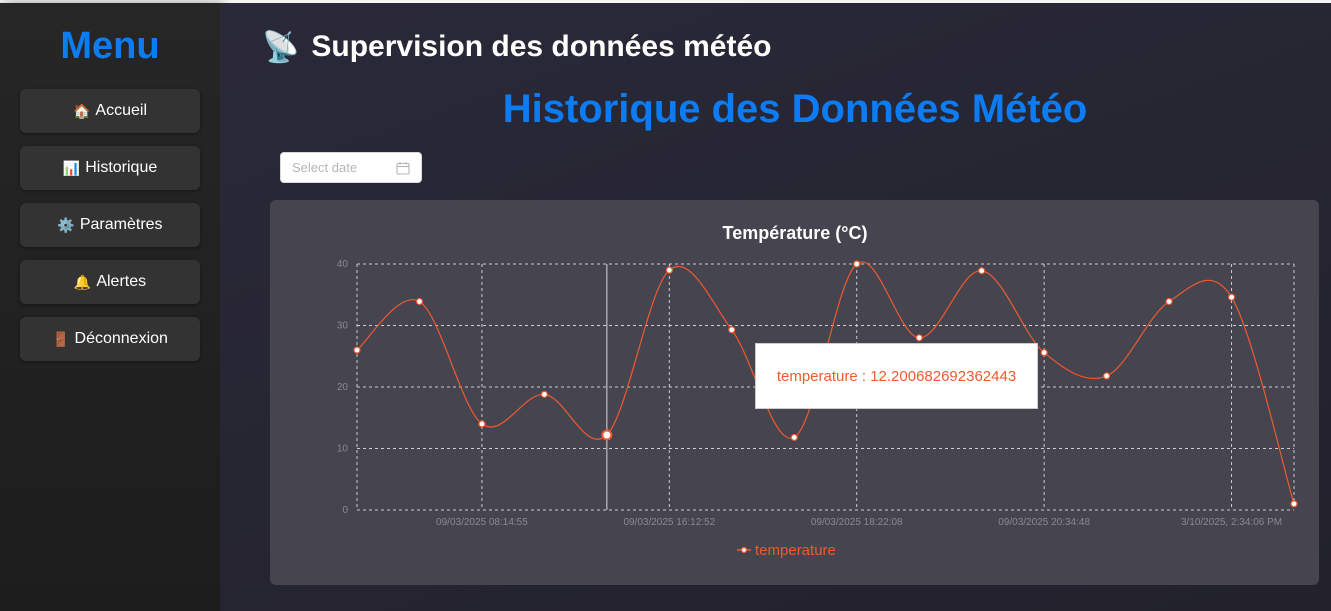 Image resolution: width=1331 pixels, height=611 pixels. What do you see at coordinates (281, 47) in the screenshot?
I see `satellite-dish-icon: 📡` at bounding box center [281, 47].